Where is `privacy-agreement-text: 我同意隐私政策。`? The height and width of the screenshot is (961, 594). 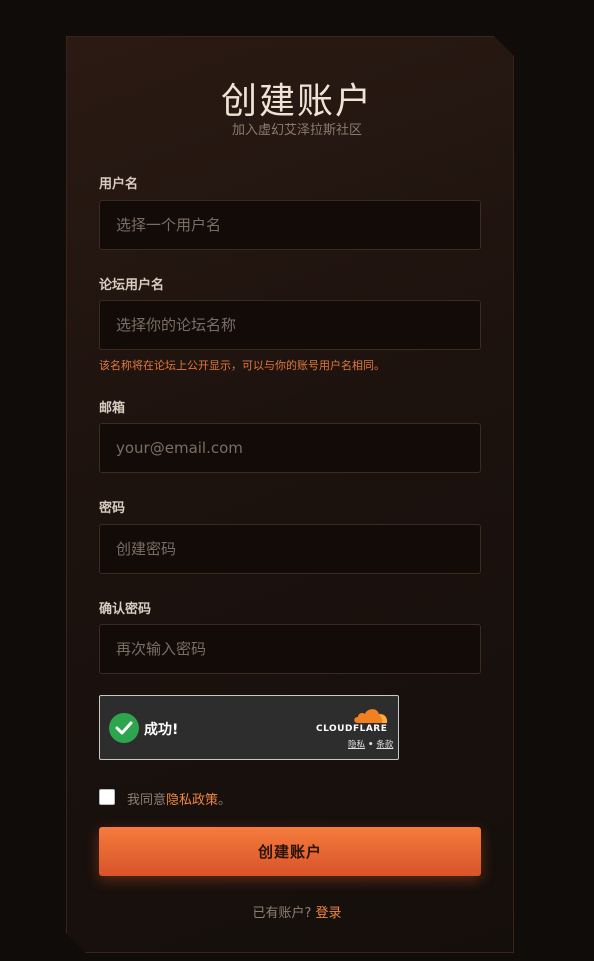 privacy-agreement-text: 我同意隐私政策。 is located at coordinates (179, 798).